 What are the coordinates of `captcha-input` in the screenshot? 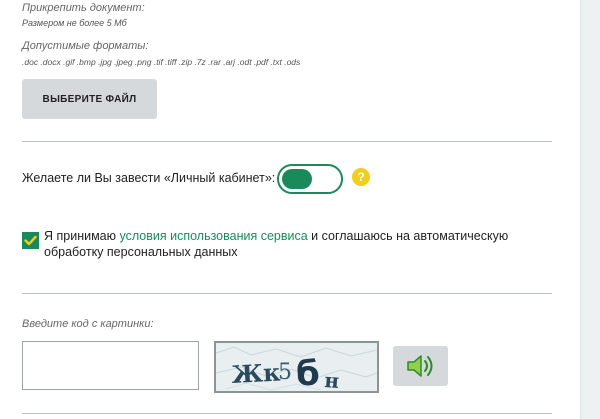 It's located at (110, 365).